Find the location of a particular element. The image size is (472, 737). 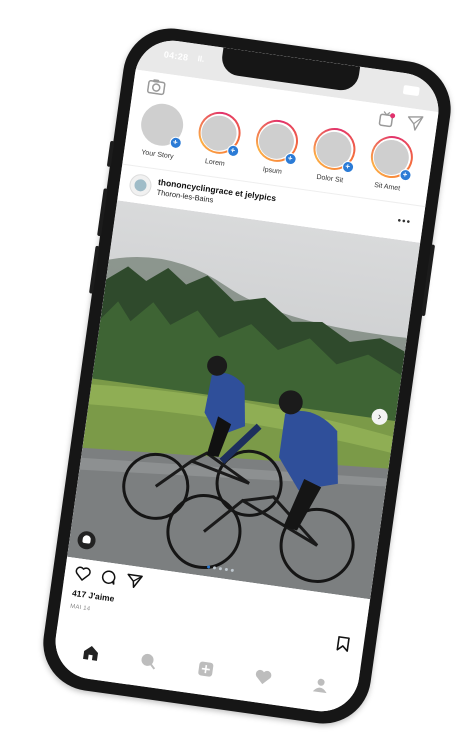

add-story-icon: + is located at coordinates (175, 142).